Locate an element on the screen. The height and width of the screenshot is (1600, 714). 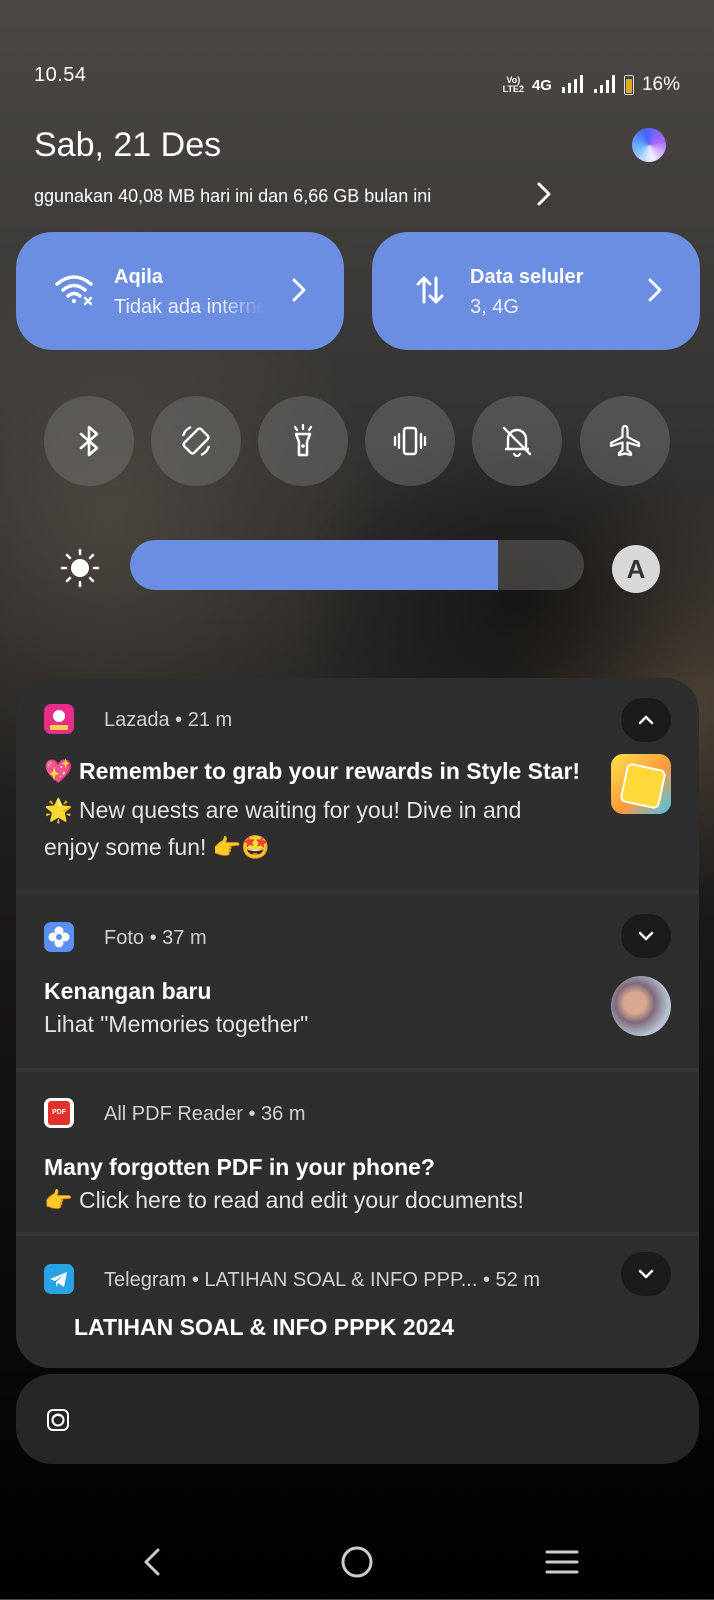
mobile-data-tile: Data seluler 3, 4G is located at coordinates (536, 291).